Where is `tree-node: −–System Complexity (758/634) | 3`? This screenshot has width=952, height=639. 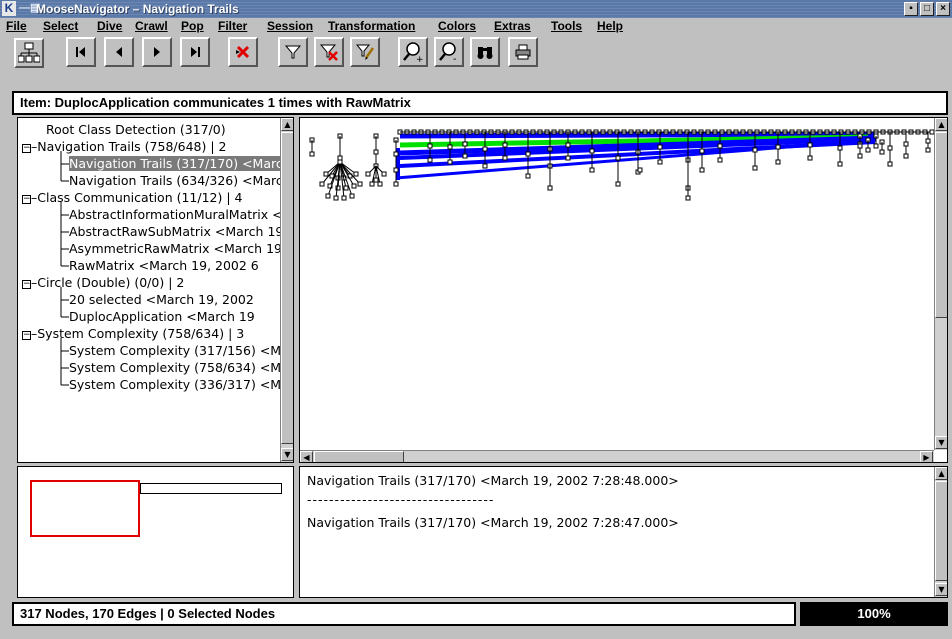 tree-node: −–System Complexity (758/634) | 3 is located at coordinates (133, 333).